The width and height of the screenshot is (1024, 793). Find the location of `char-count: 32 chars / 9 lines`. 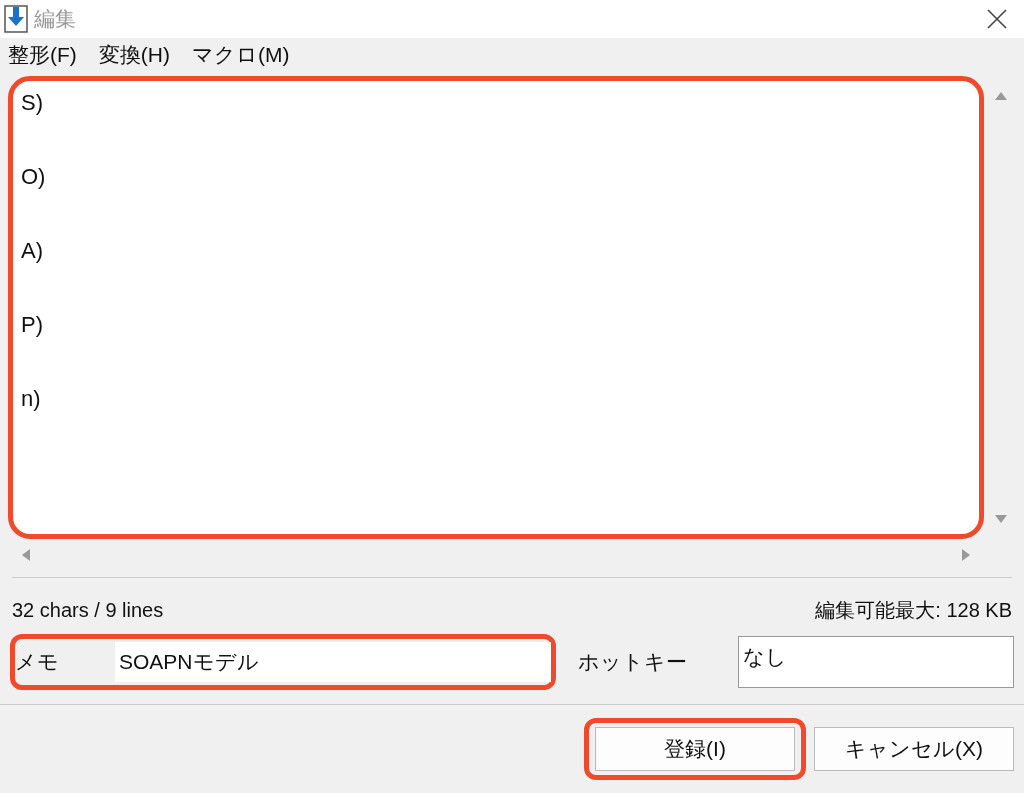

char-count: 32 chars / 9 lines is located at coordinates (88, 610).